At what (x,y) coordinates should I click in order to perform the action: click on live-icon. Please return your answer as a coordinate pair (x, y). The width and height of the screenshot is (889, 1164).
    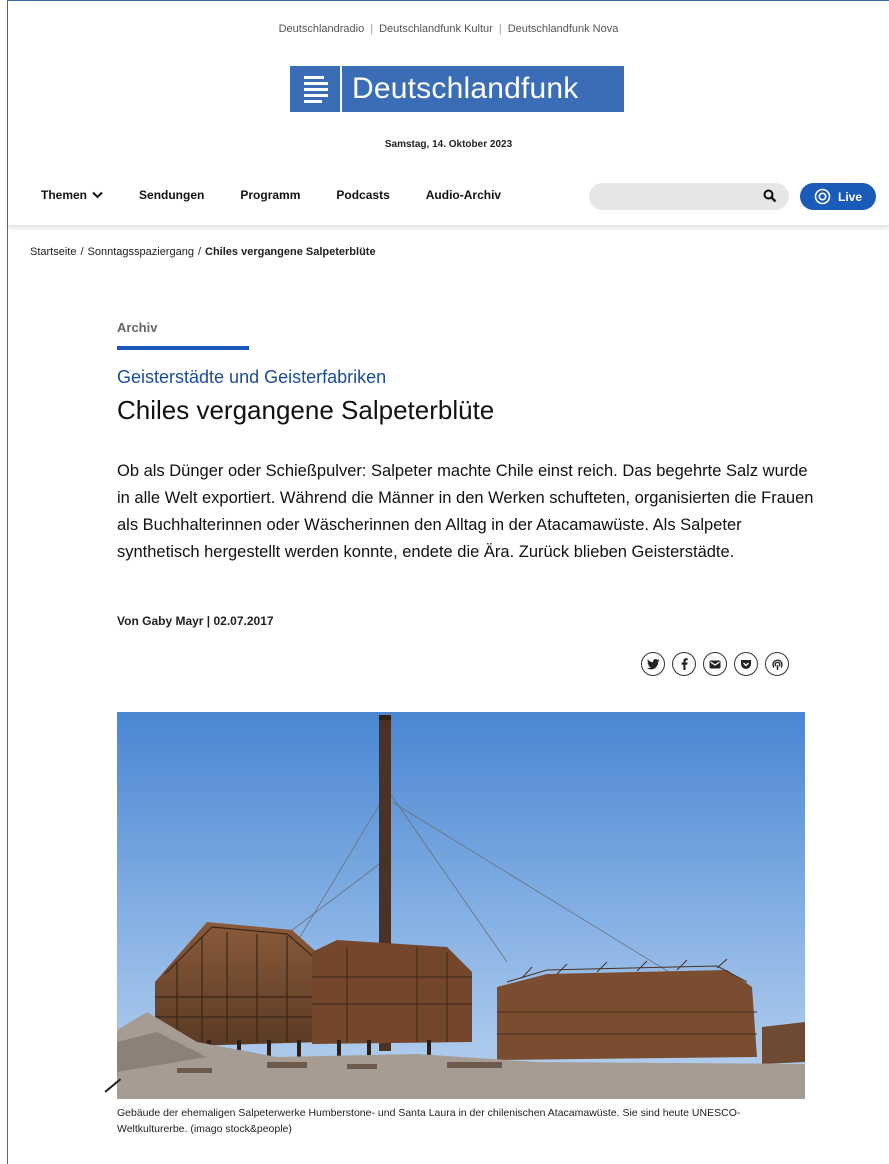
    Looking at the image, I should click on (822, 196).